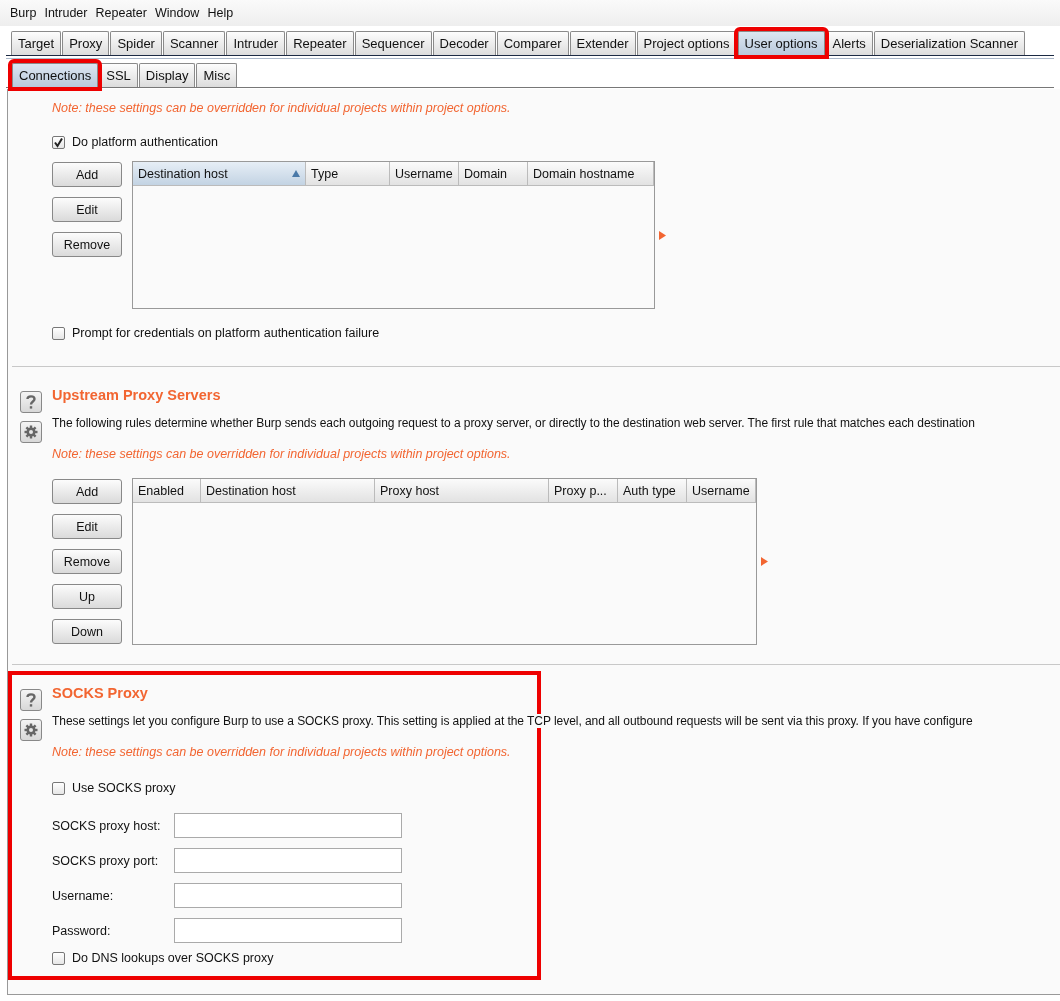 The image size is (1060, 1001). I want to click on field-label: Password:, so click(82, 930).